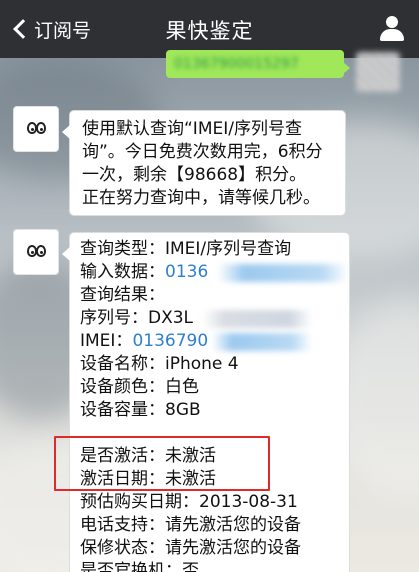 The image size is (419, 572). What do you see at coordinates (139, 387) in the screenshot?
I see `result-row-device-color: 设备颜色：白色` at bounding box center [139, 387].